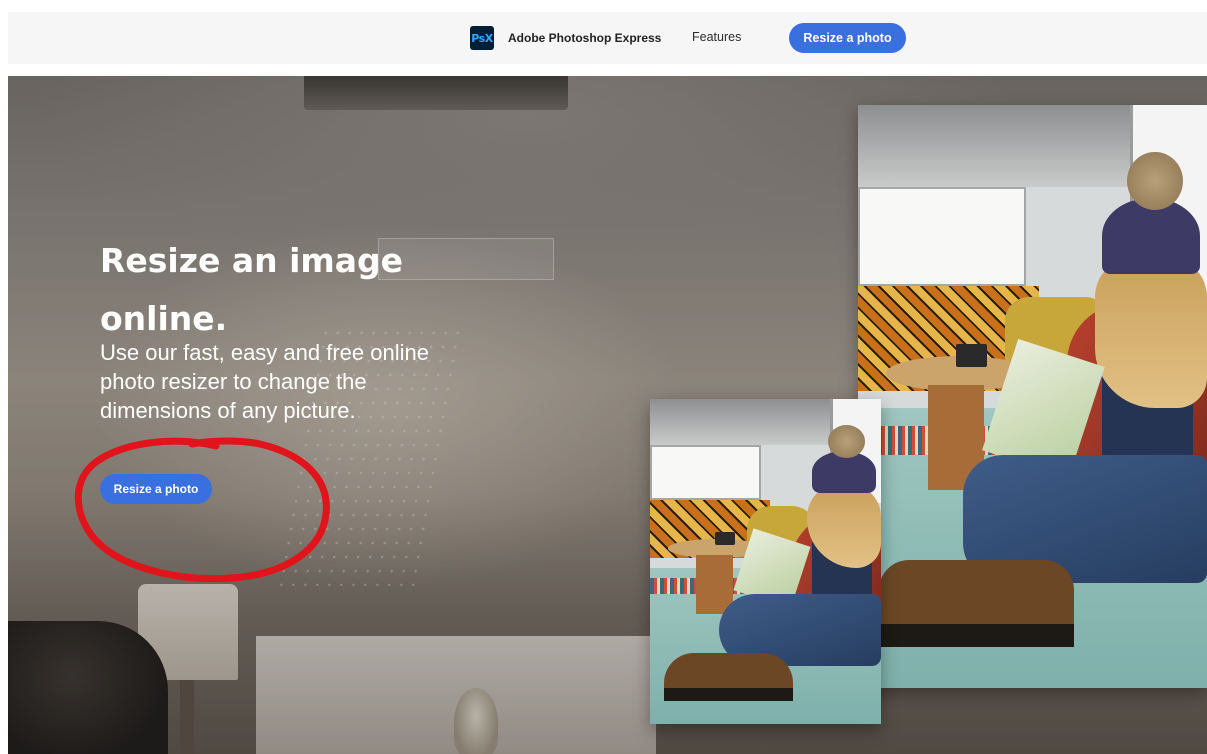 The image size is (1207, 754). I want to click on brand-link: PsX Adobe Photoshop Express, so click(565, 38).